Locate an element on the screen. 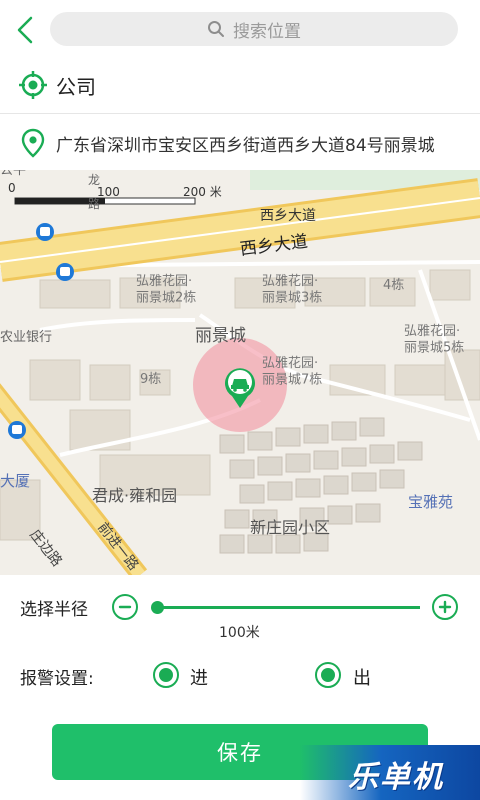 The image size is (480, 800). scale-label-200: 200 米 is located at coordinates (202, 192).